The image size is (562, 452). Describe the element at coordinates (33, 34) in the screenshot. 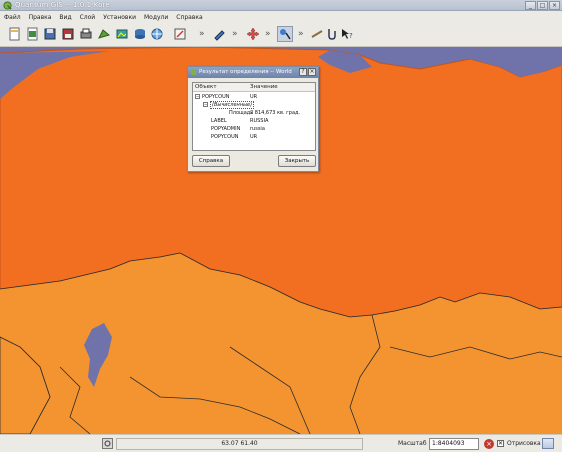

I see `open-project-icon` at that location.